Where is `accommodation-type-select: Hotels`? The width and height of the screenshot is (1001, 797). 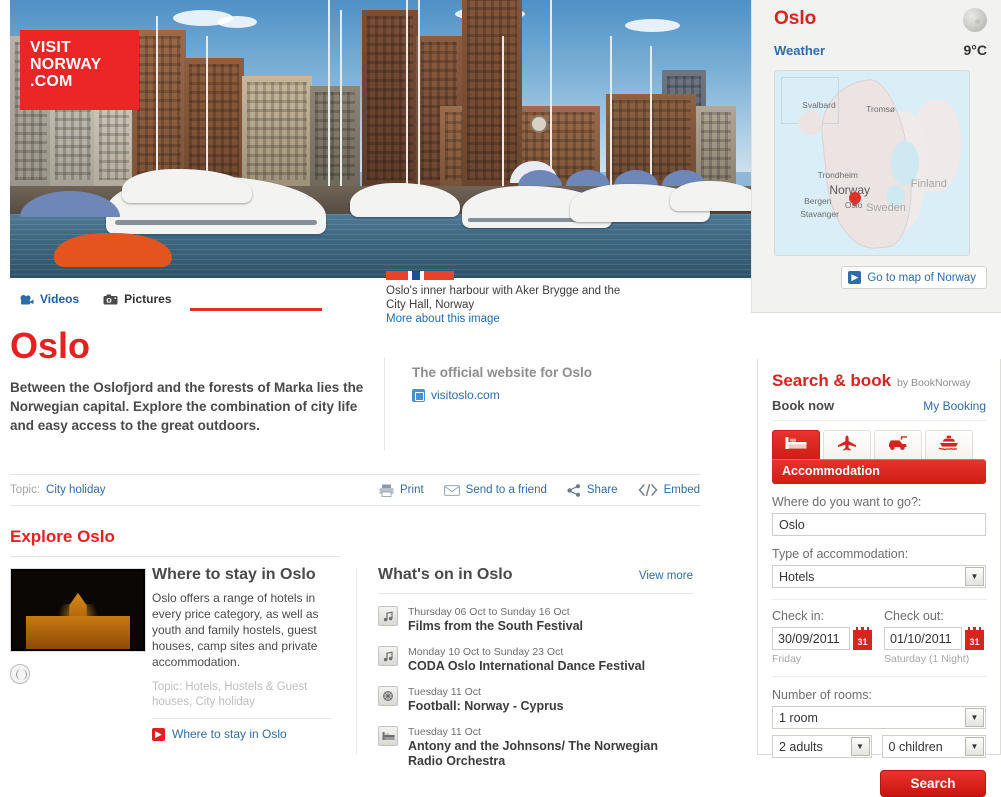
accommodation-type-select: Hotels is located at coordinates (879, 576).